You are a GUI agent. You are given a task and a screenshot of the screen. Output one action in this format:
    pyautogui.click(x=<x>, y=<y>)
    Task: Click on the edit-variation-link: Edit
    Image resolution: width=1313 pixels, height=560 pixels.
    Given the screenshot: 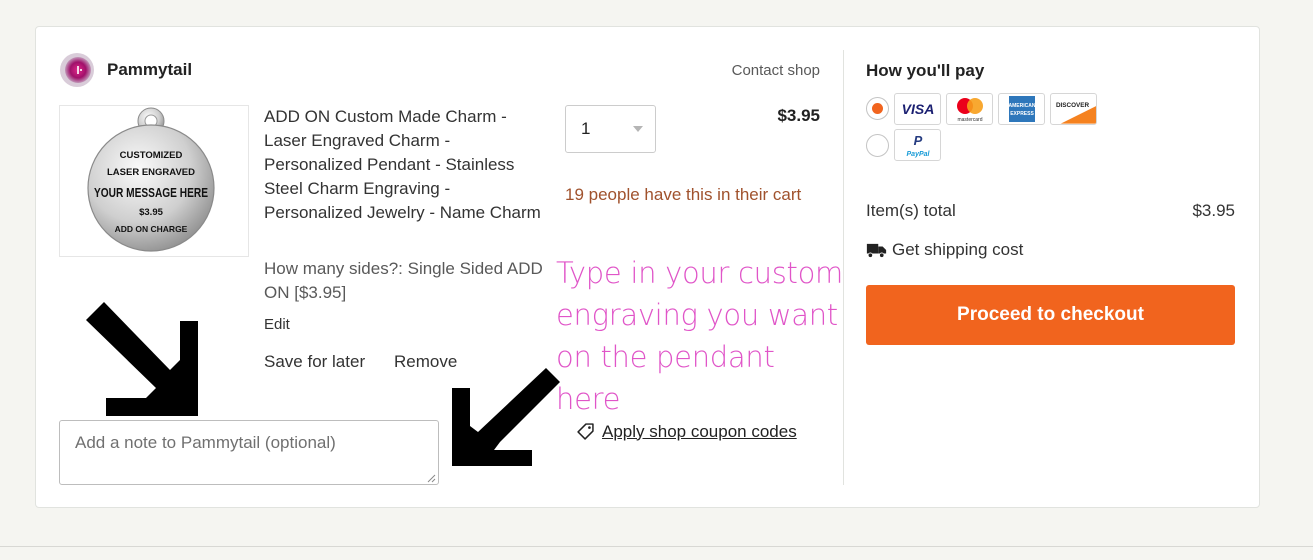 What is the action you would take?
    pyautogui.click(x=277, y=324)
    